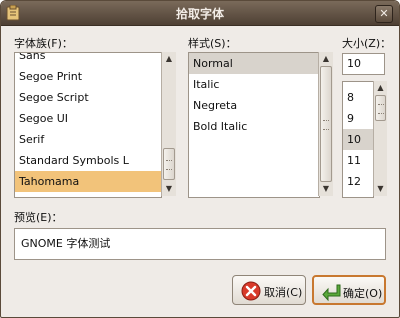 The width and height of the screenshot is (400, 318). I want to click on title-bar: 拾取字体 ✕, so click(200, 13).